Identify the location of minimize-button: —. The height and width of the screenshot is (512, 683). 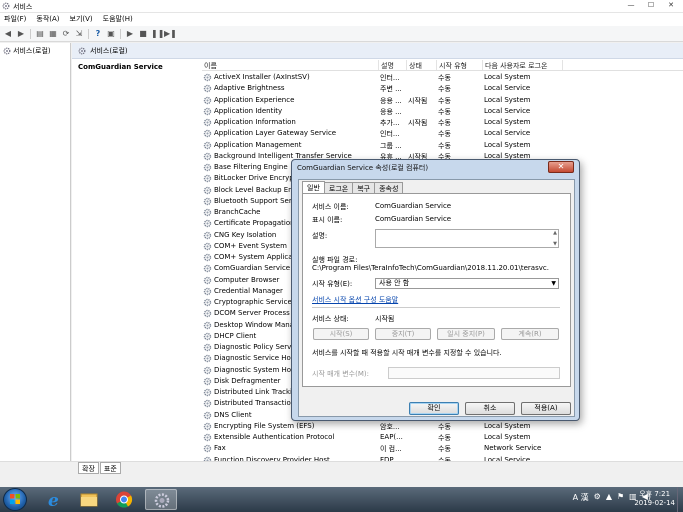
(631, 5).